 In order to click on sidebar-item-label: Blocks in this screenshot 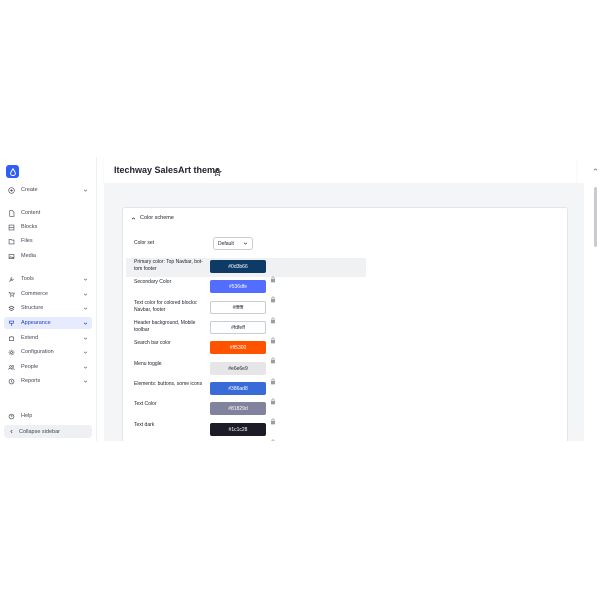, I will do `click(29, 227)`.